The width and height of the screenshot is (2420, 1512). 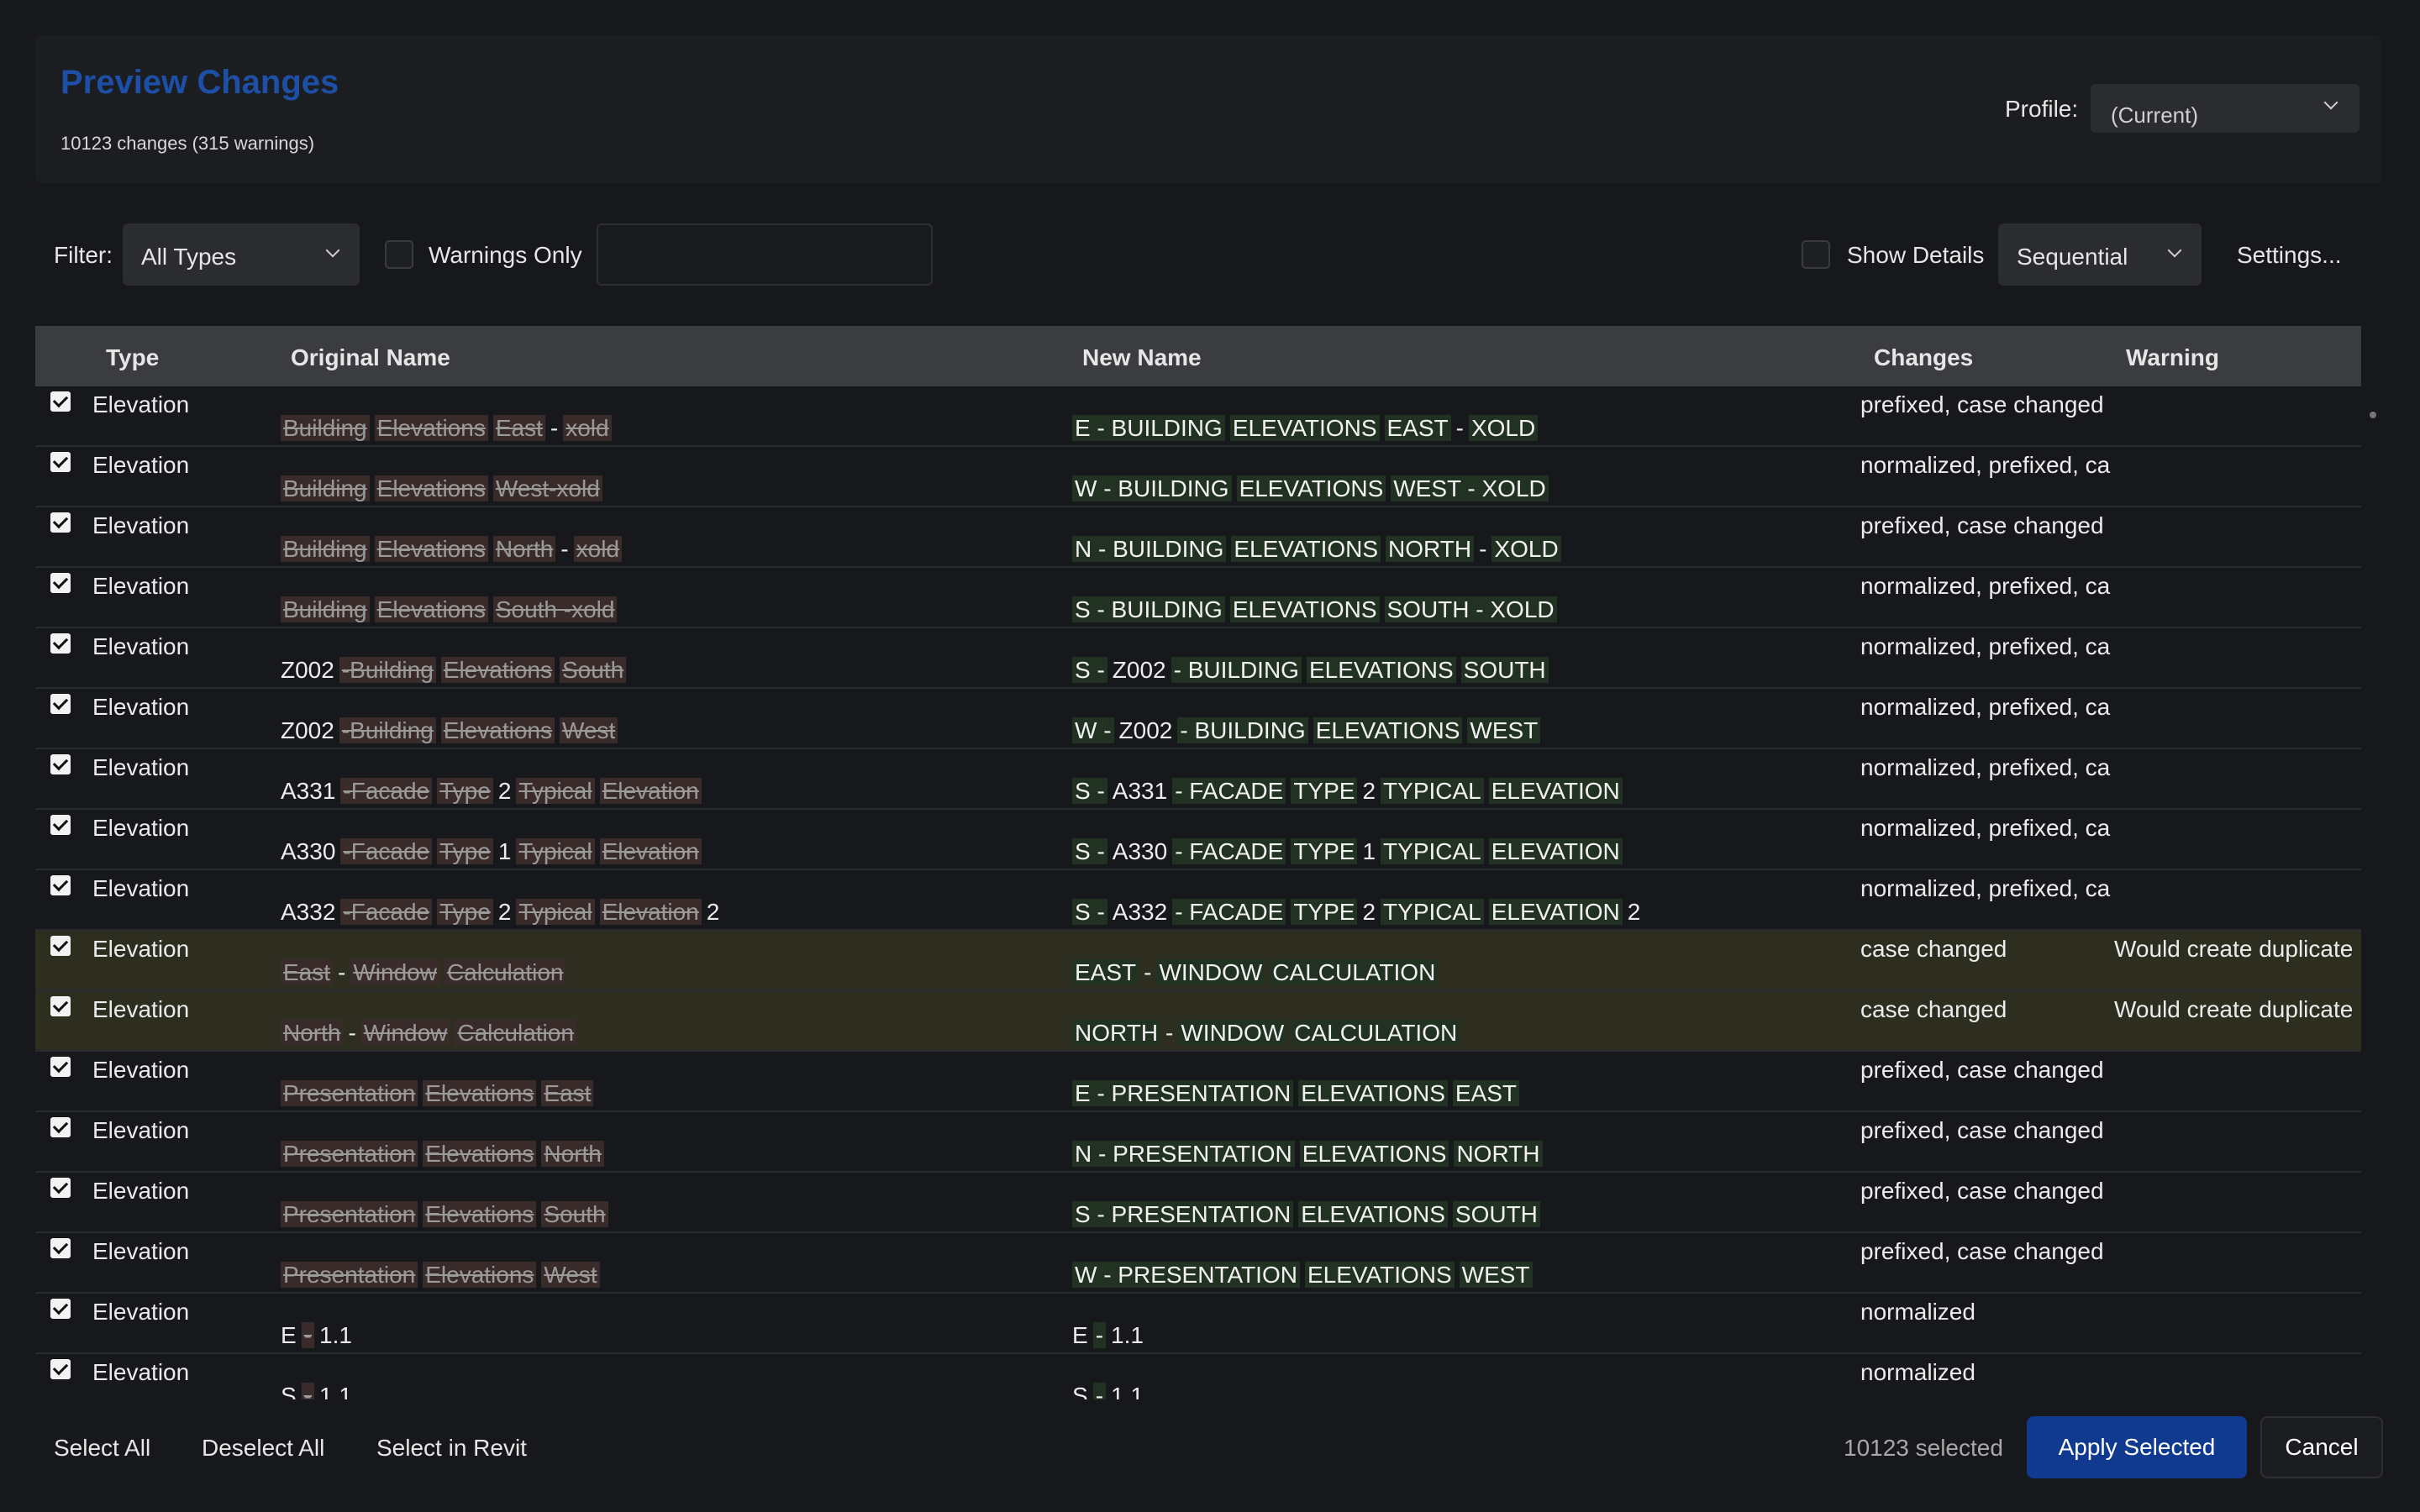 What do you see at coordinates (2172, 357) in the screenshot?
I see `column-header-warning: Warning` at bounding box center [2172, 357].